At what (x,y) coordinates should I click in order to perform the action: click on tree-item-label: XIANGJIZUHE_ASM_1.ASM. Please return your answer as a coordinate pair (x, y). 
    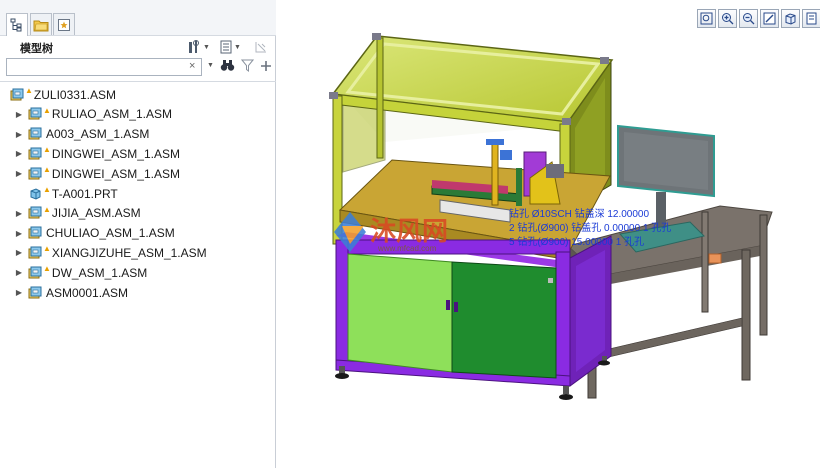
    Looking at the image, I should click on (129, 252).